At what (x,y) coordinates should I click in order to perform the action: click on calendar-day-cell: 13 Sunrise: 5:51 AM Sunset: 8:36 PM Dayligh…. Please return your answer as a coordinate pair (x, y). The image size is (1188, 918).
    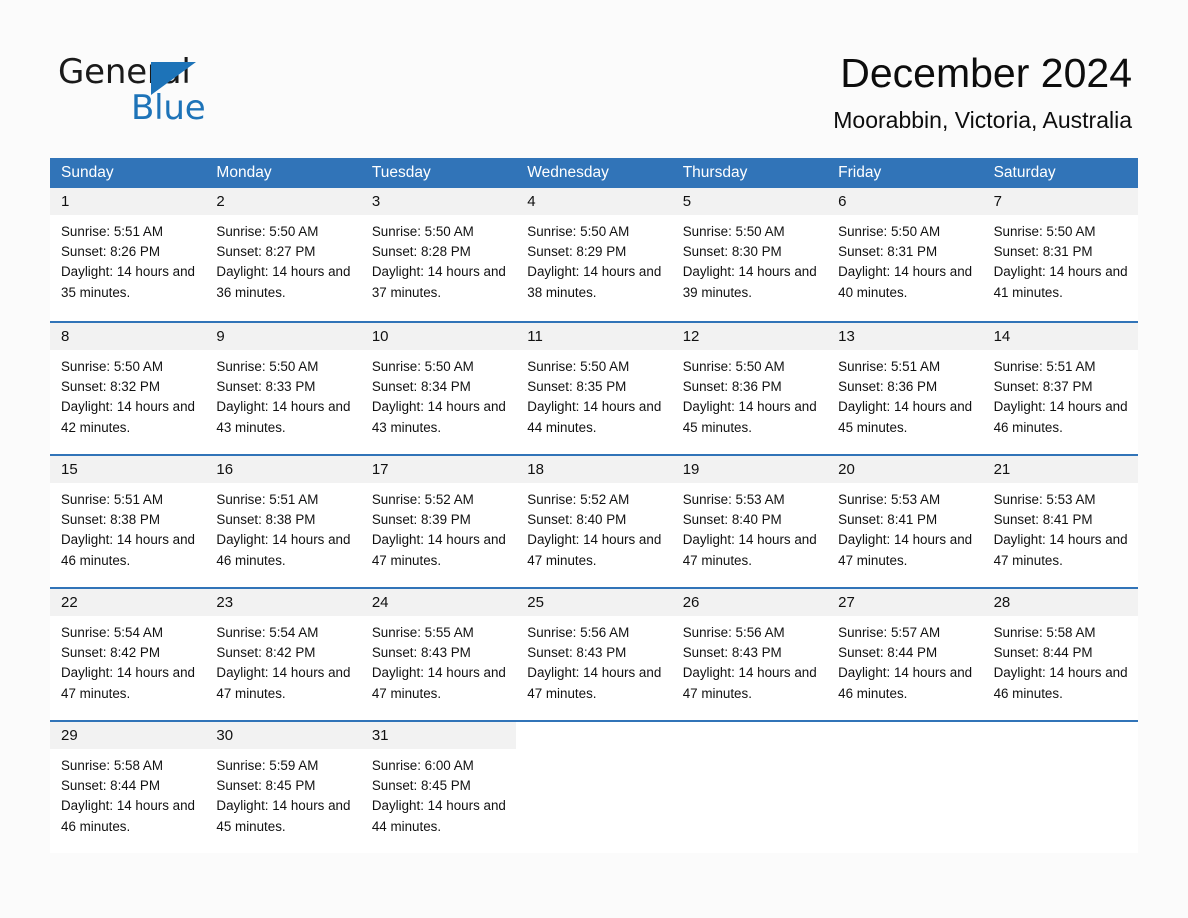
    Looking at the image, I should click on (905, 388).